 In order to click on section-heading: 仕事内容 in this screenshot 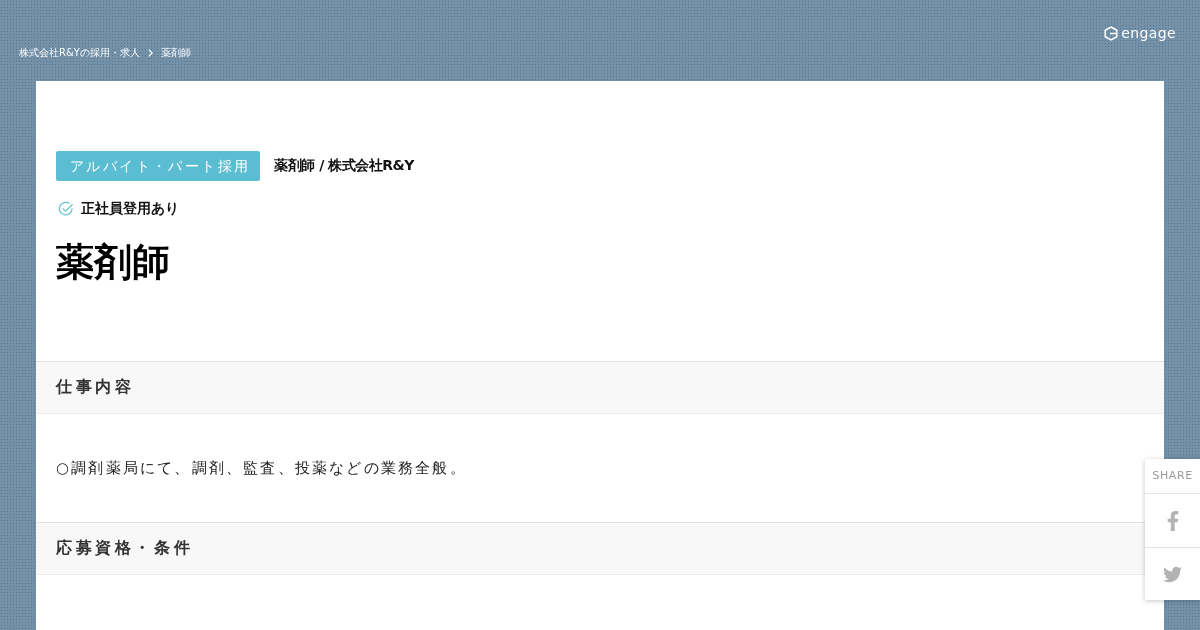, I will do `click(95, 387)`.